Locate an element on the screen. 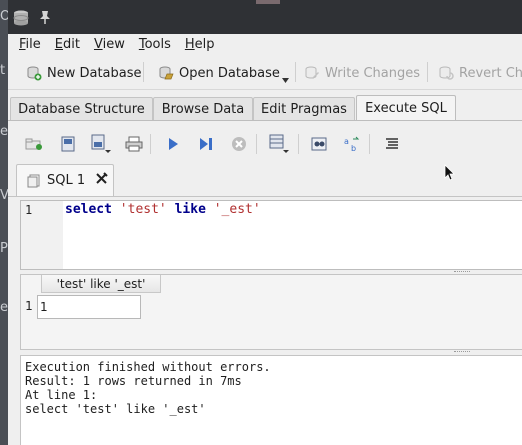 The image size is (522, 445). revert-changes-button: Revert Cha is located at coordinates (480, 73).